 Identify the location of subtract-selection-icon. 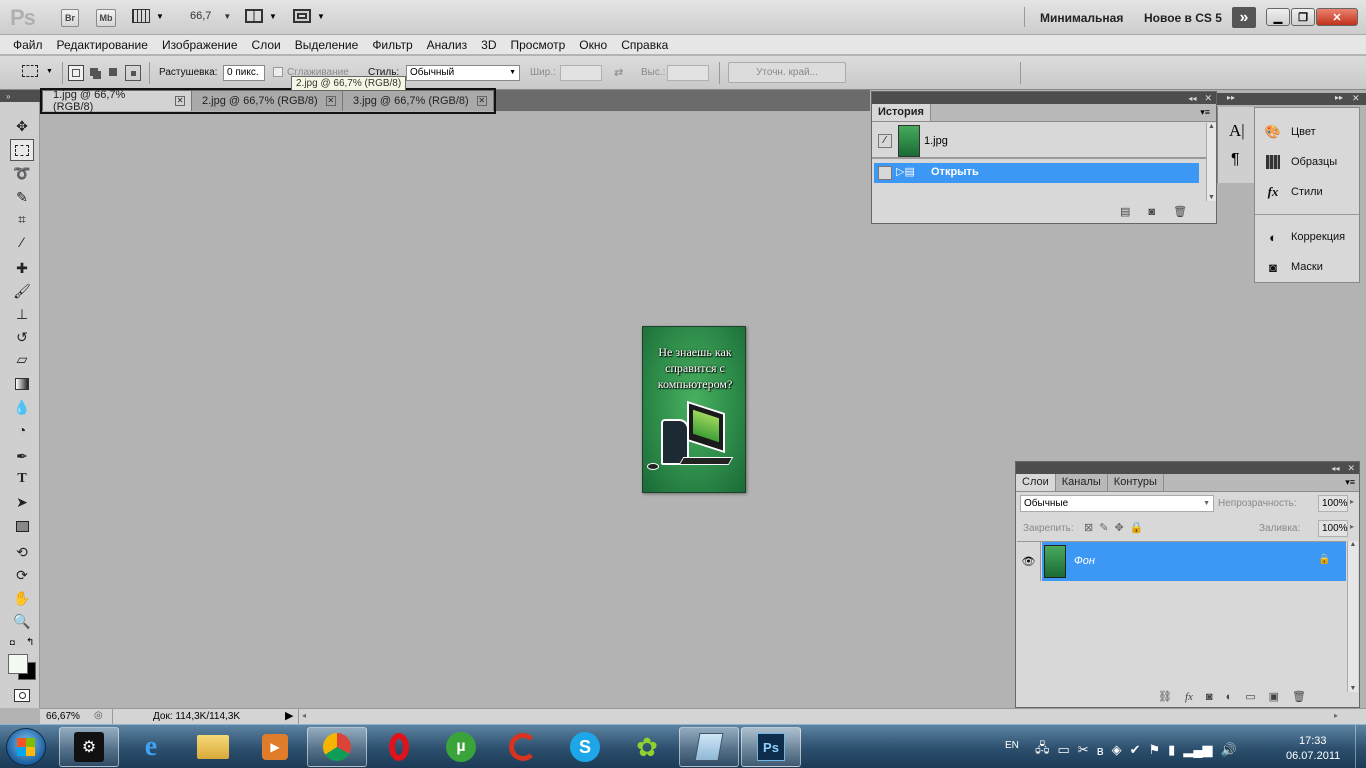
(114, 73).